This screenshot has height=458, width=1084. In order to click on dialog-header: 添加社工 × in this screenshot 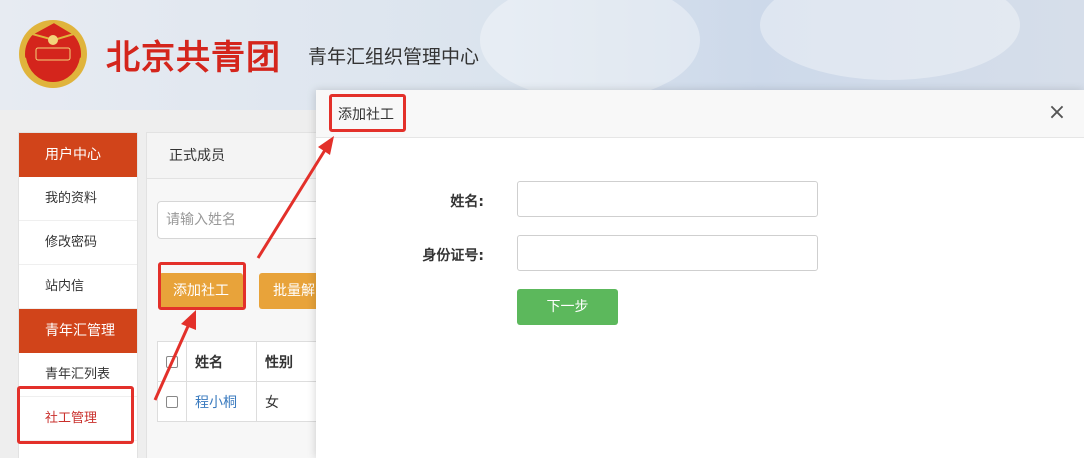, I will do `click(700, 114)`.